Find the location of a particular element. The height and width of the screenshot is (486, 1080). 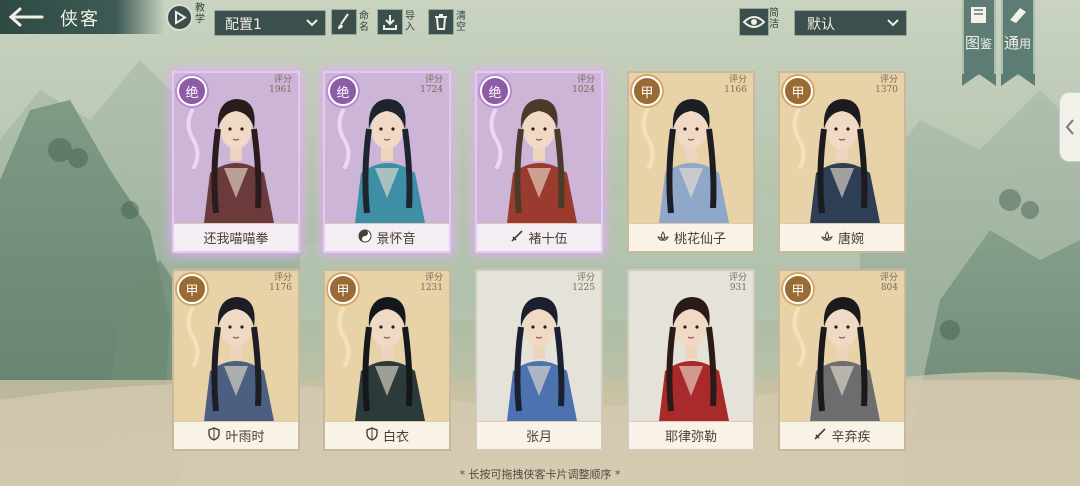

score-display: 评分 1176 is located at coordinates (280, 283).